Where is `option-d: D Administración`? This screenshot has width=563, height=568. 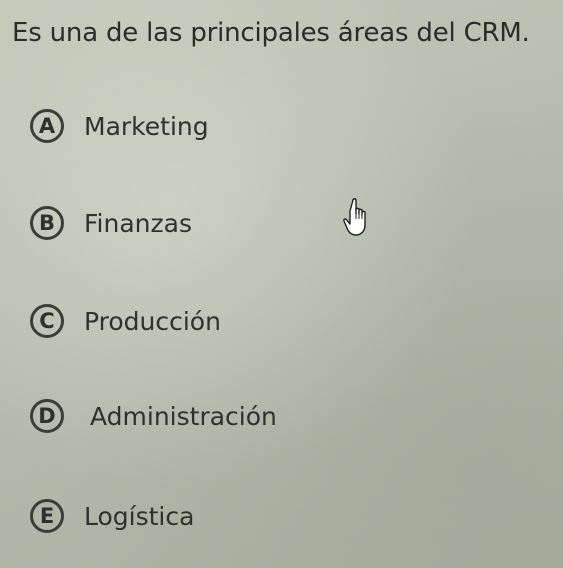
option-d: D Administración is located at coordinates (153, 416).